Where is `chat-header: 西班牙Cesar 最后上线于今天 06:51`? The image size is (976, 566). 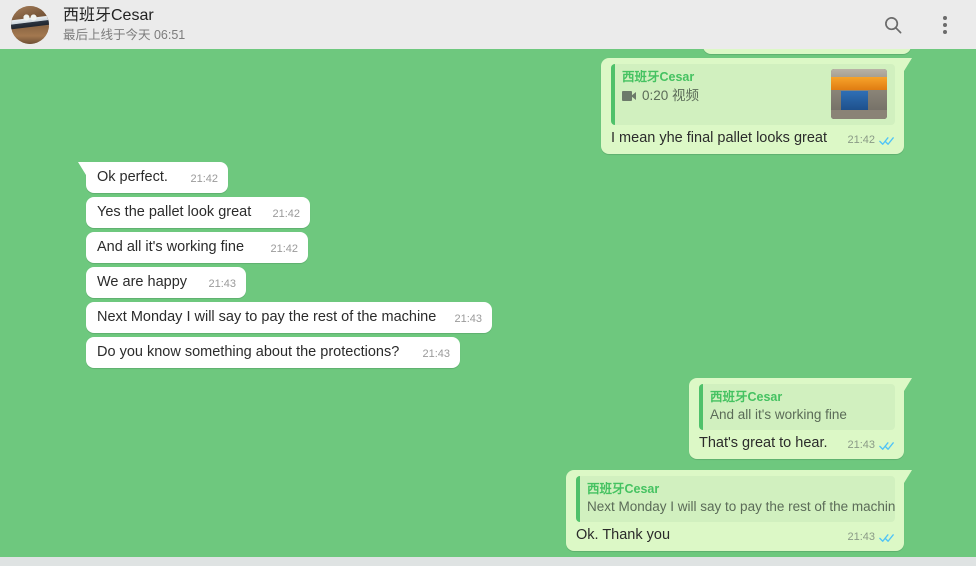 chat-header: 西班牙Cesar 最后上线于今天 06:51 is located at coordinates (488, 24).